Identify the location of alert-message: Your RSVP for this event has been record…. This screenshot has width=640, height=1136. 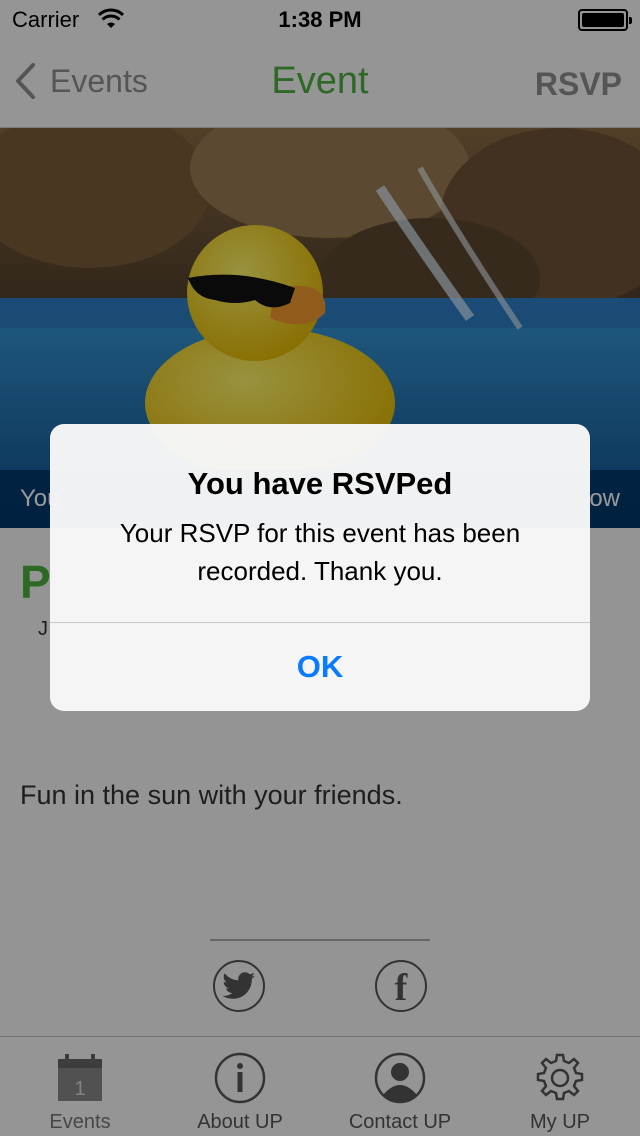
(320, 552).